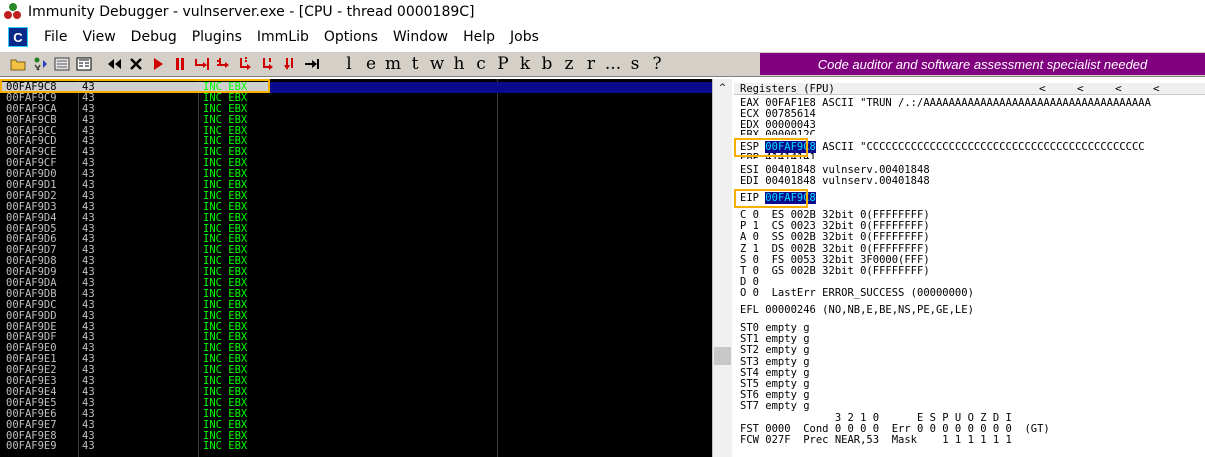 This screenshot has height=457, width=1205. What do you see at coordinates (524, 37) in the screenshot?
I see `menu-jobs: Jobs` at bounding box center [524, 37].